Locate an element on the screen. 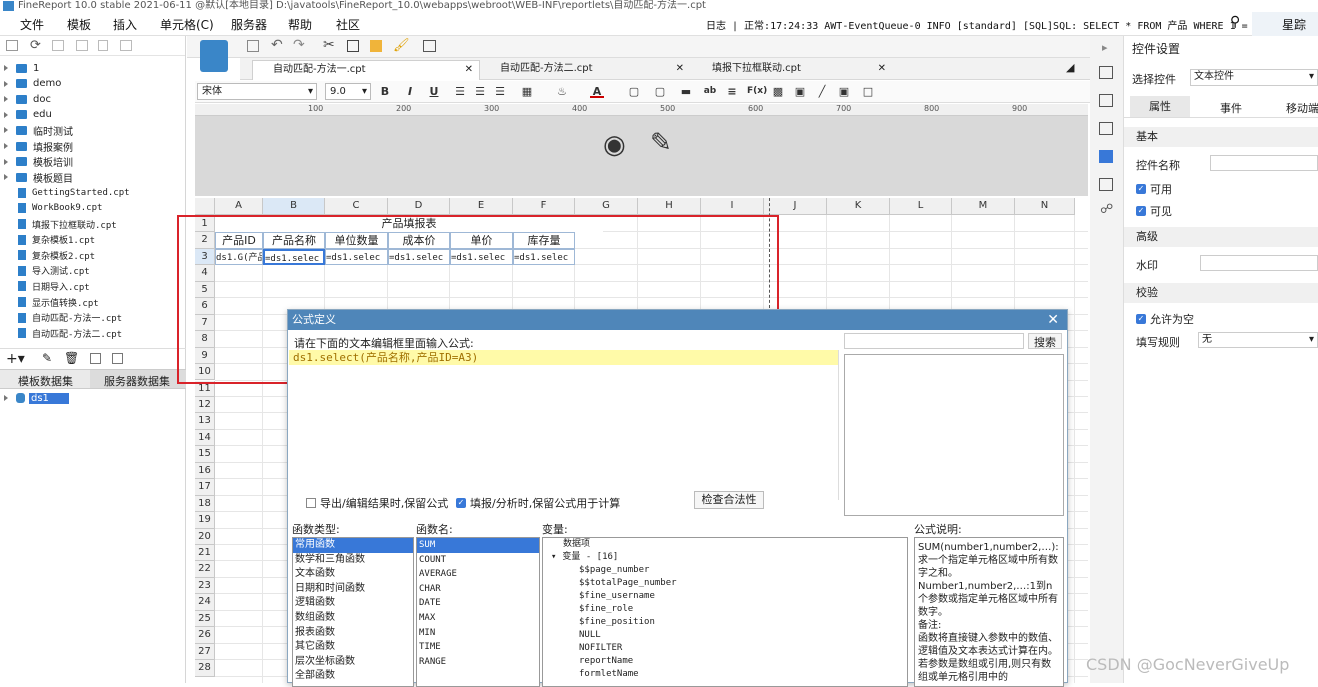  align-right-icon: ☰ is located at coordinates (500, 91).